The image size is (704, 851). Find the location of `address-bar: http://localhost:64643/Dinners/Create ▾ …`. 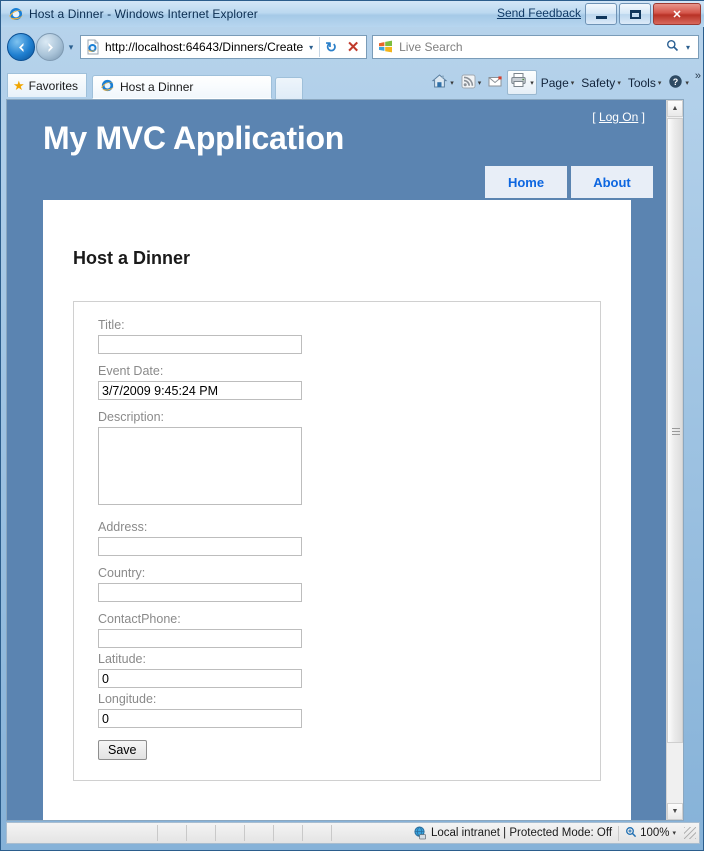

address-bar: http://localhost:64643/Dinners/Create ▾ … is located at coordinates (224, 47).